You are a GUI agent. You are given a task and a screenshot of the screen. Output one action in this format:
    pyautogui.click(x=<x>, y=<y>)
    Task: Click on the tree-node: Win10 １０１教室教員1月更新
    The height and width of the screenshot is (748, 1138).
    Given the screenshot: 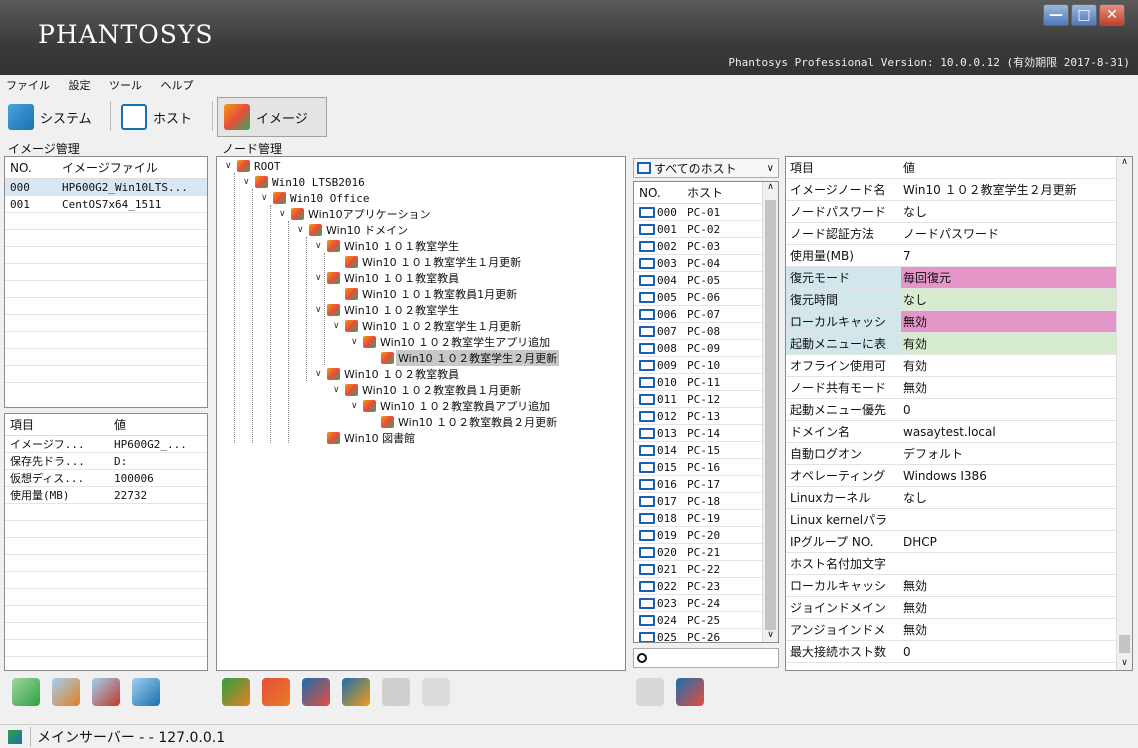 What is the action you would take?
    pyautogui.click(x=426, y=294)
    